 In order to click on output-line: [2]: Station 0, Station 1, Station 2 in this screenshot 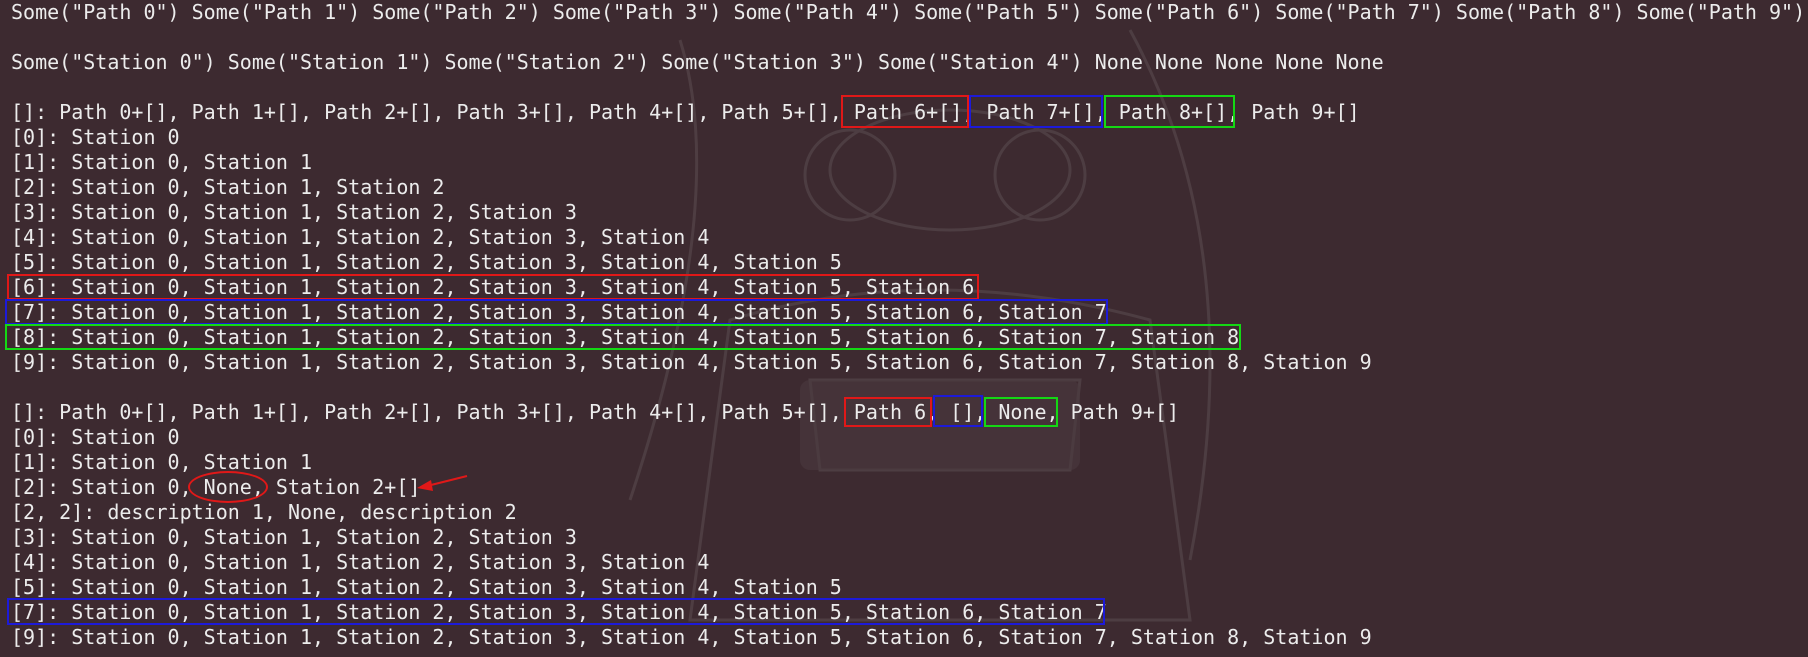, I will do `click(228, 187)`.